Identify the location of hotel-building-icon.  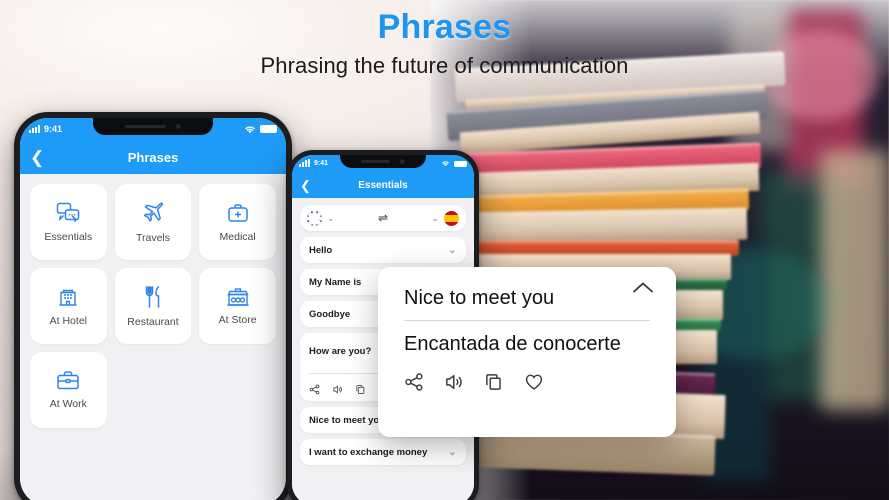
(68, 297).